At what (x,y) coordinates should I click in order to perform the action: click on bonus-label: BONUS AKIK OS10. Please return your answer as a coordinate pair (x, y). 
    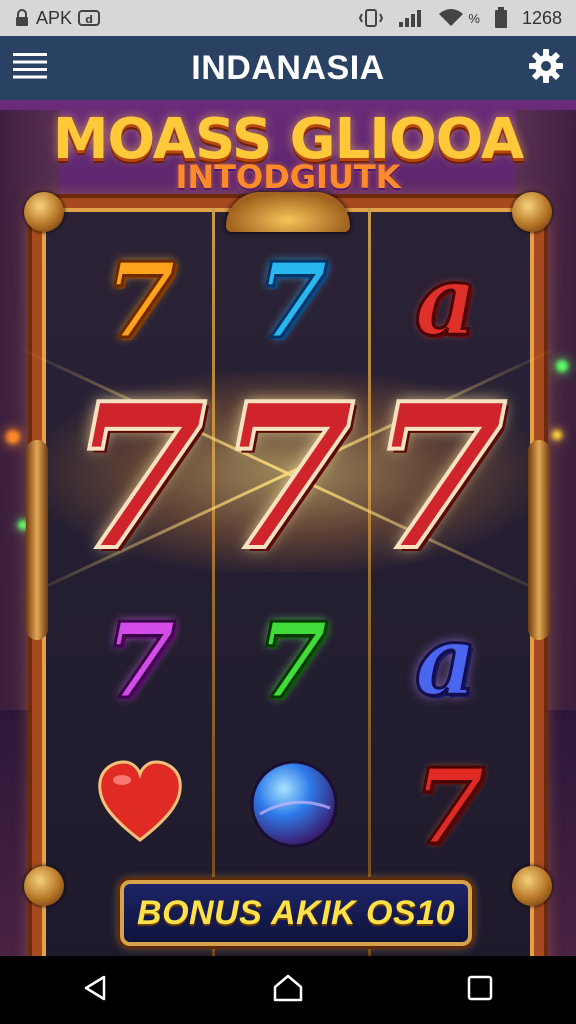
    Looking at the image, I should click on (296, 912).